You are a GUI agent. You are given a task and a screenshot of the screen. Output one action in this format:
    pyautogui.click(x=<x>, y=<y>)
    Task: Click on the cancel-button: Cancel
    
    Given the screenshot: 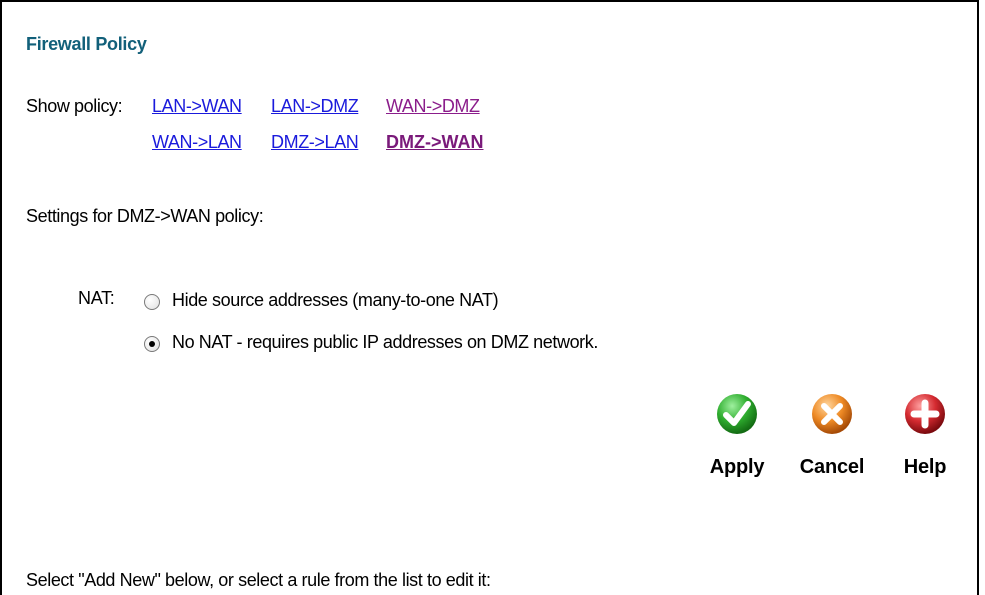 What is the action you would take?
    pyautogui.click(x=832, y=437)
    